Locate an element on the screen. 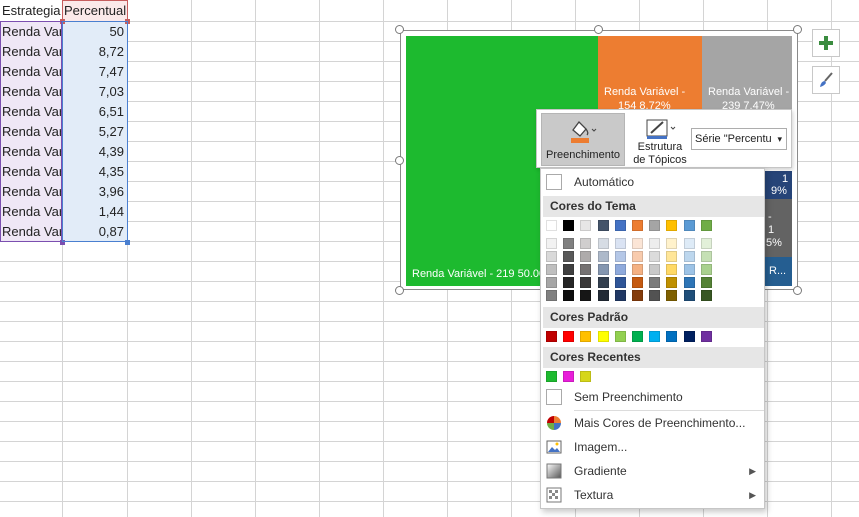 This screenshot has width=859, height=517. outline-button: Estrutura de Tópicos is located at coordinates (660, 139).